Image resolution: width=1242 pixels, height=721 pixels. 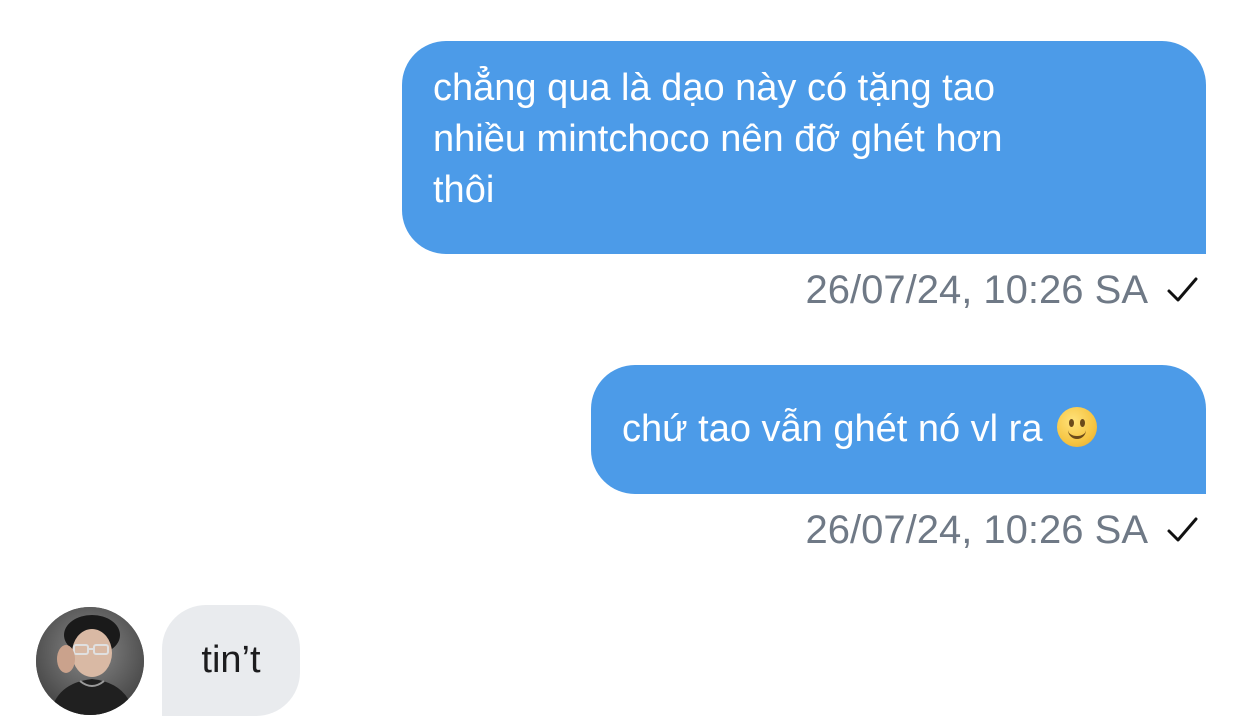 I want to click on message-text: tin’t, so click(x=231, y=660).